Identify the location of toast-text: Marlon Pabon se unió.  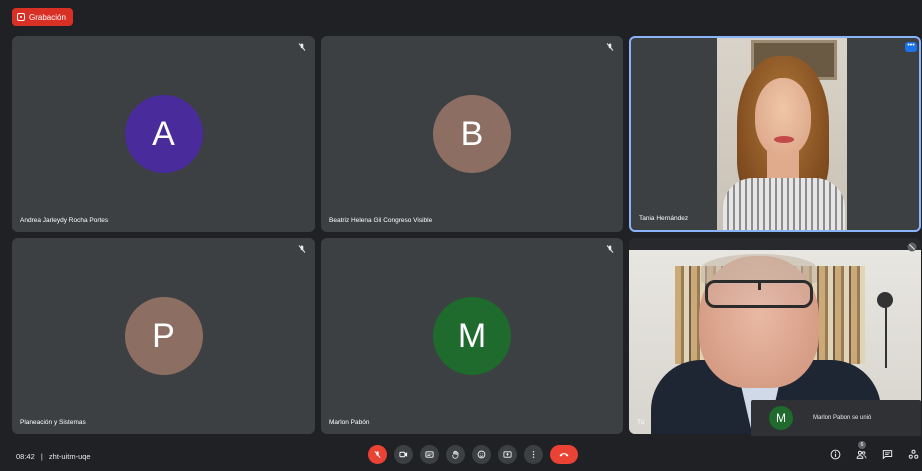
(842, 418).